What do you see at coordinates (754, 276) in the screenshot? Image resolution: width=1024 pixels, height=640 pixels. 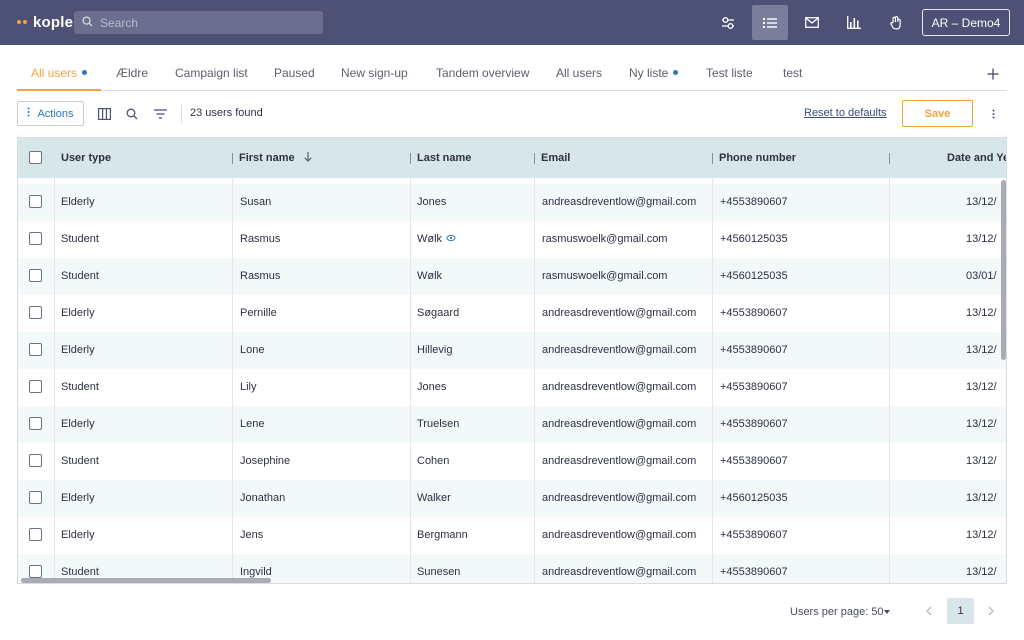 I see `cell-phone: +4560125035` at bounding box center [754, 276].